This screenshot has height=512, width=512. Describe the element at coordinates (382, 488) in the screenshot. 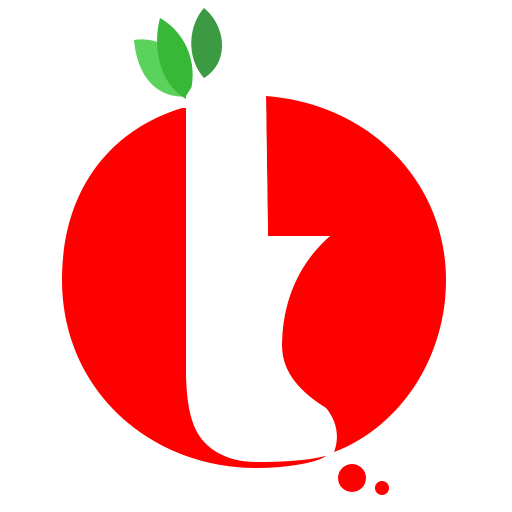

I see `dot-small-icon` at that location.